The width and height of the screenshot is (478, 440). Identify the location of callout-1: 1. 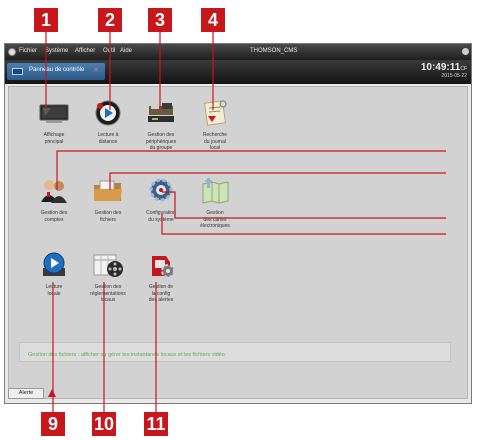
(46, 20).